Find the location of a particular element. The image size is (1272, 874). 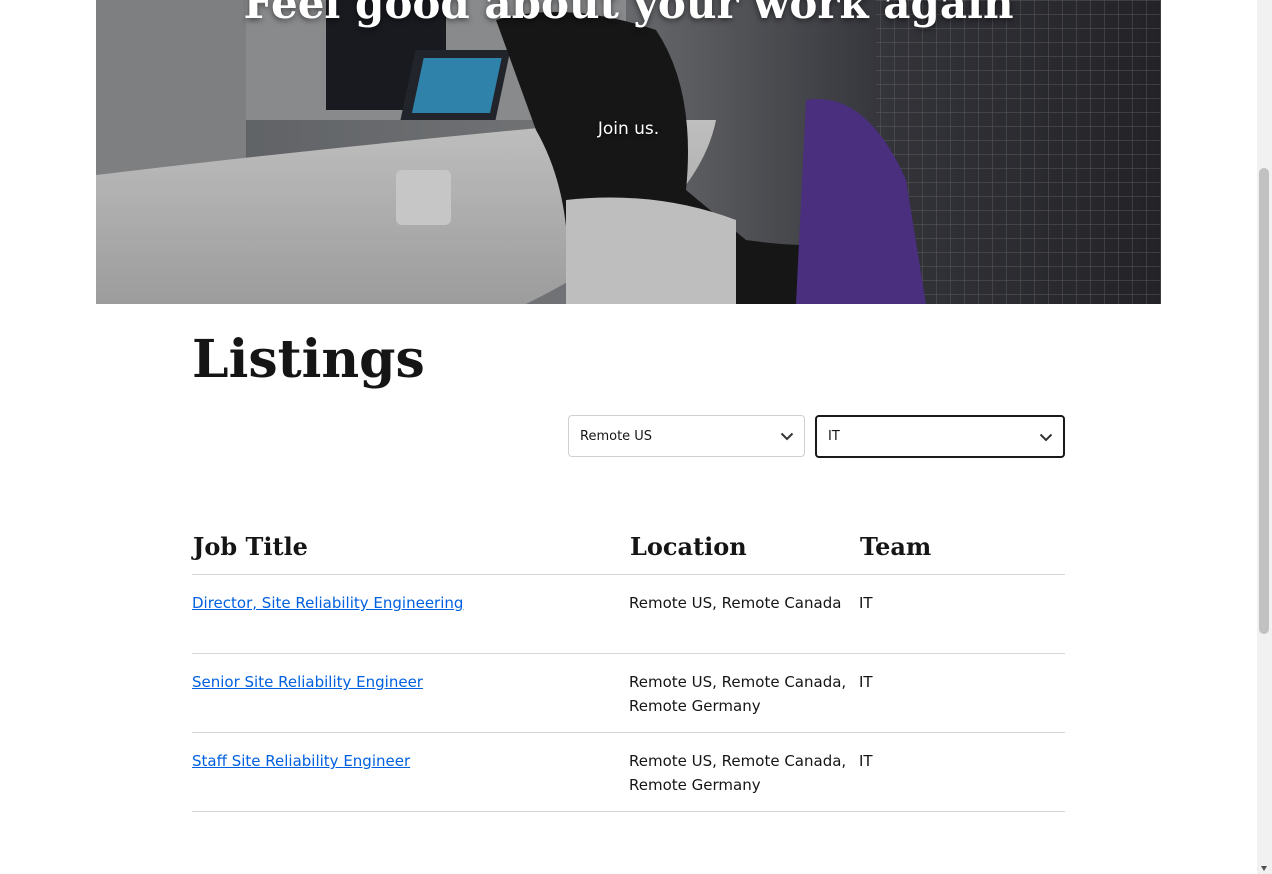

column-header-job-title: Job Title is located at coordinates (410, 546).